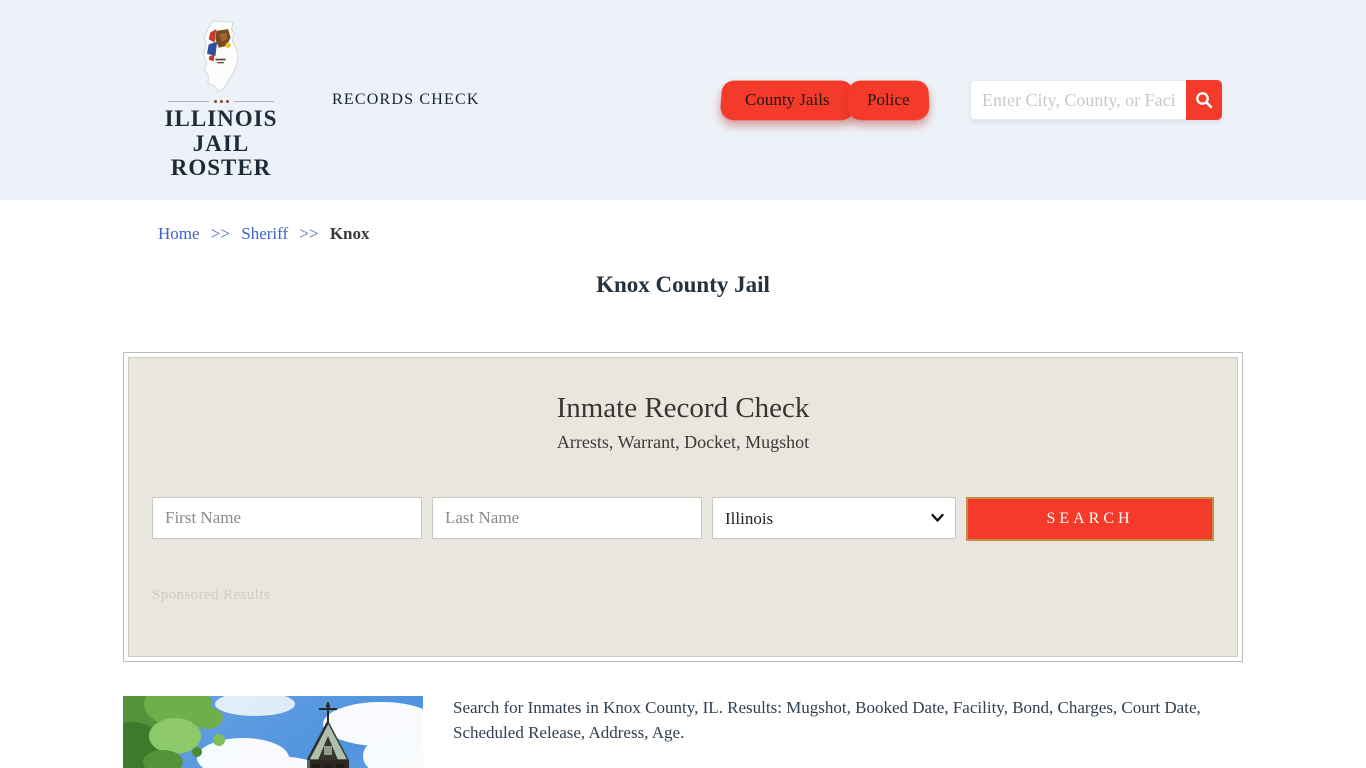 The width and height of the screenshot is (1366, 768). I want to click on inmate-search-form: Illinois SEARCH, so click(683, 519).